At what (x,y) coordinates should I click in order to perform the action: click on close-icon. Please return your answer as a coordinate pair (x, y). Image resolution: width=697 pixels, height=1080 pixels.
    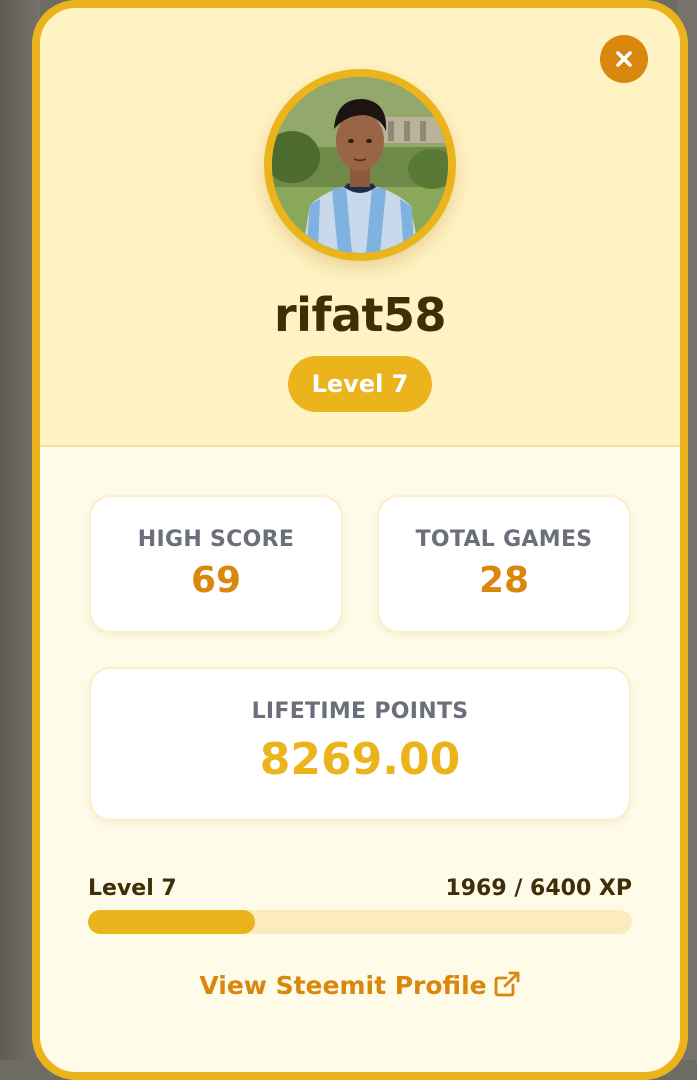
    Looking at the image, I should click on (624, 59).